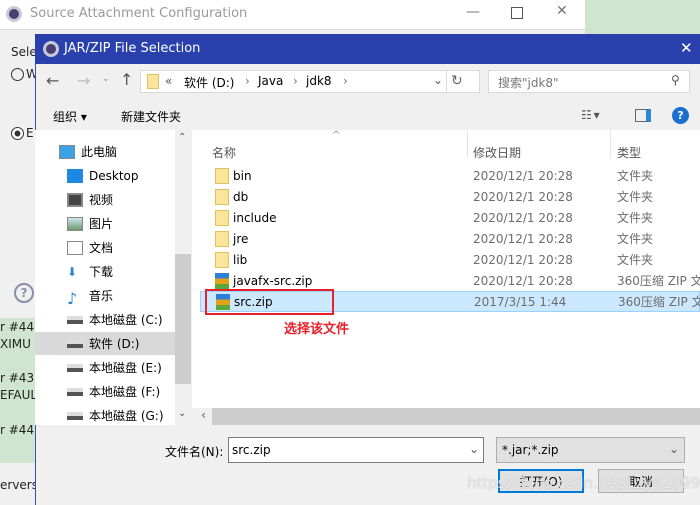 The height and width of the screenshot is (505, 700). What do you see at coordinates (17, 327) in the screenshot?
I see `bg-text: r #44` at bounding box center [17, 327].